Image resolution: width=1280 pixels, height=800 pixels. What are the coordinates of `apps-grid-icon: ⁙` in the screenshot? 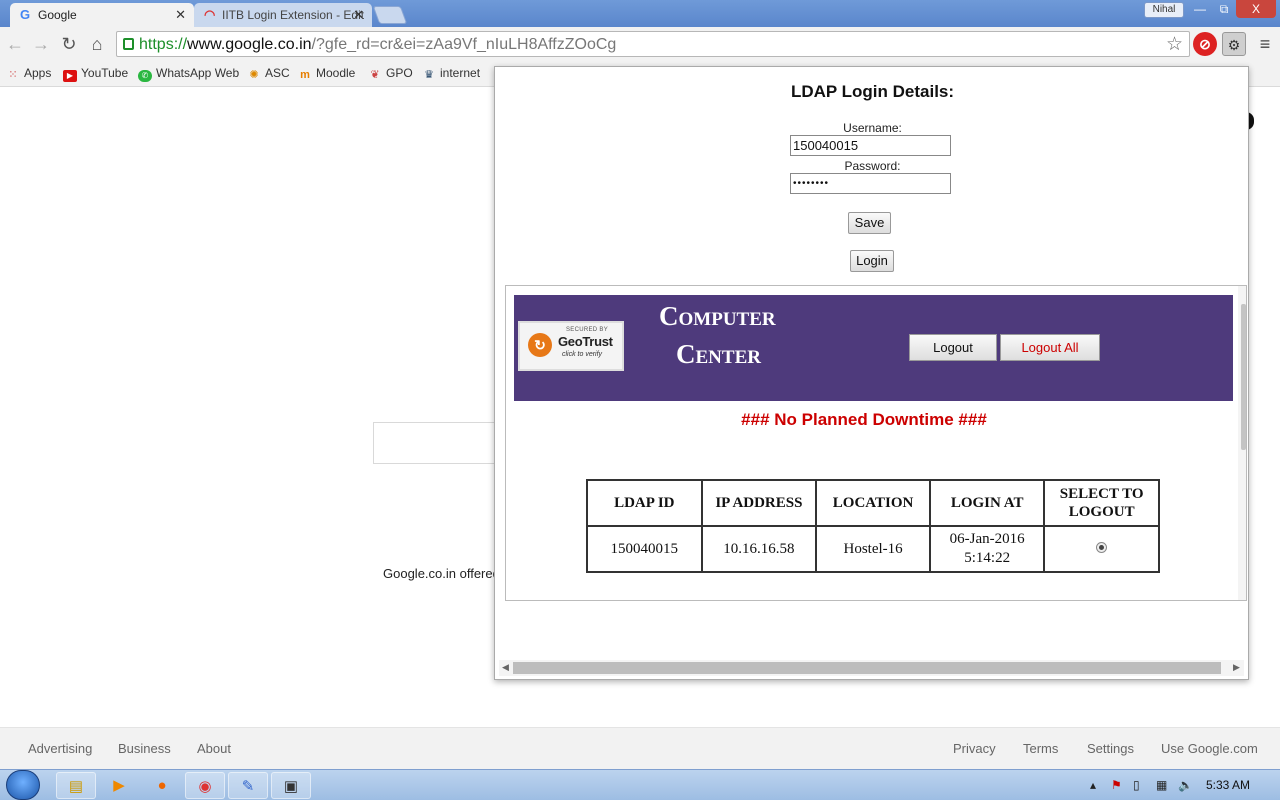 It's located at (13, 75).